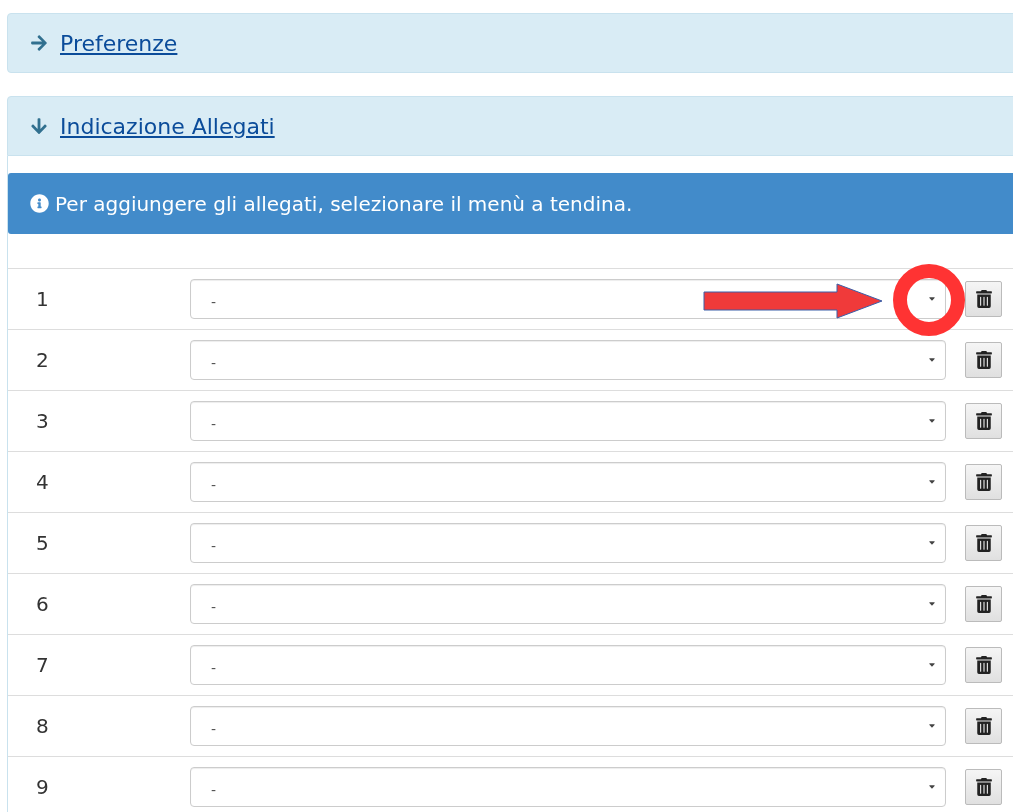 Image resolution: width=1013 pixels, height=812 pixels. What do you see at coordinates (43, 604) in the screenshot?
I see `row-number: 6` at bounding box center [43, 604].